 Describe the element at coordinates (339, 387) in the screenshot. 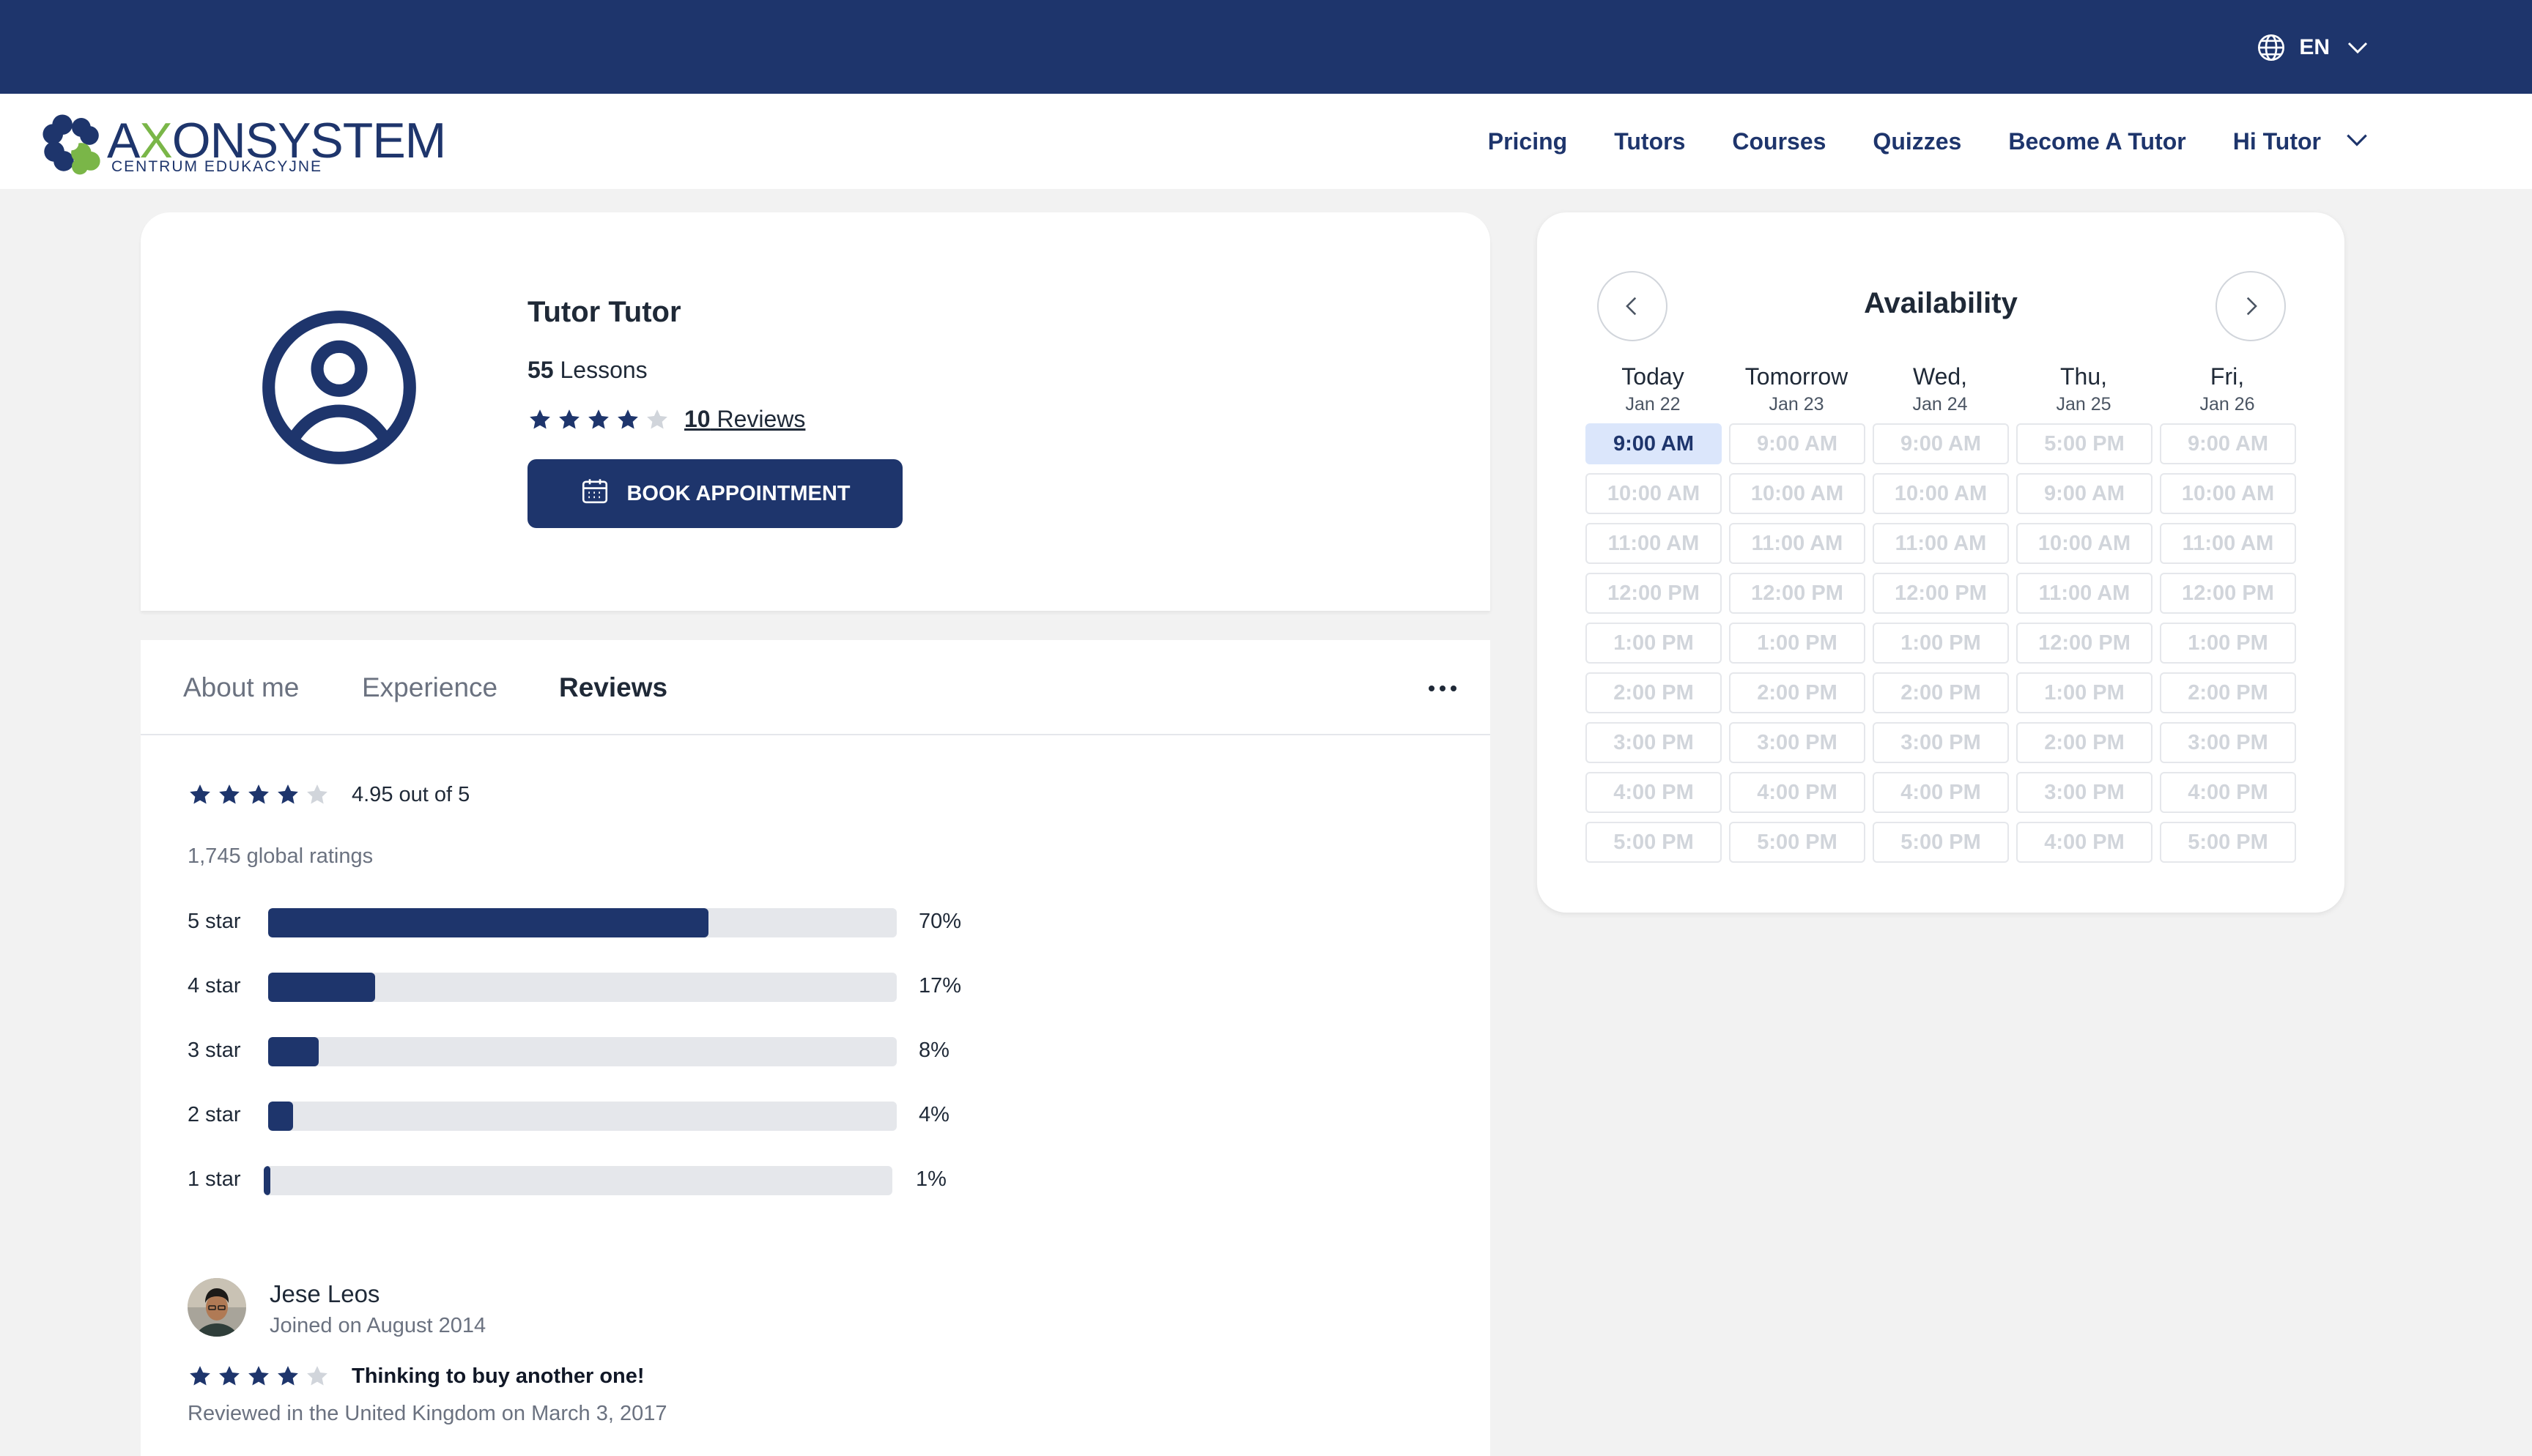

I see `user-circle-icon` at that location.